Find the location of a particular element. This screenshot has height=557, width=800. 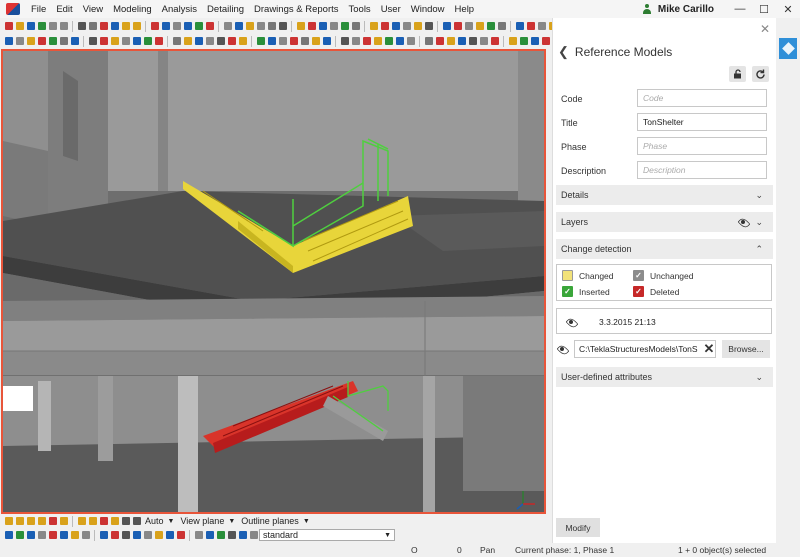

menu-window: Window is located at coordinates (428, 9).